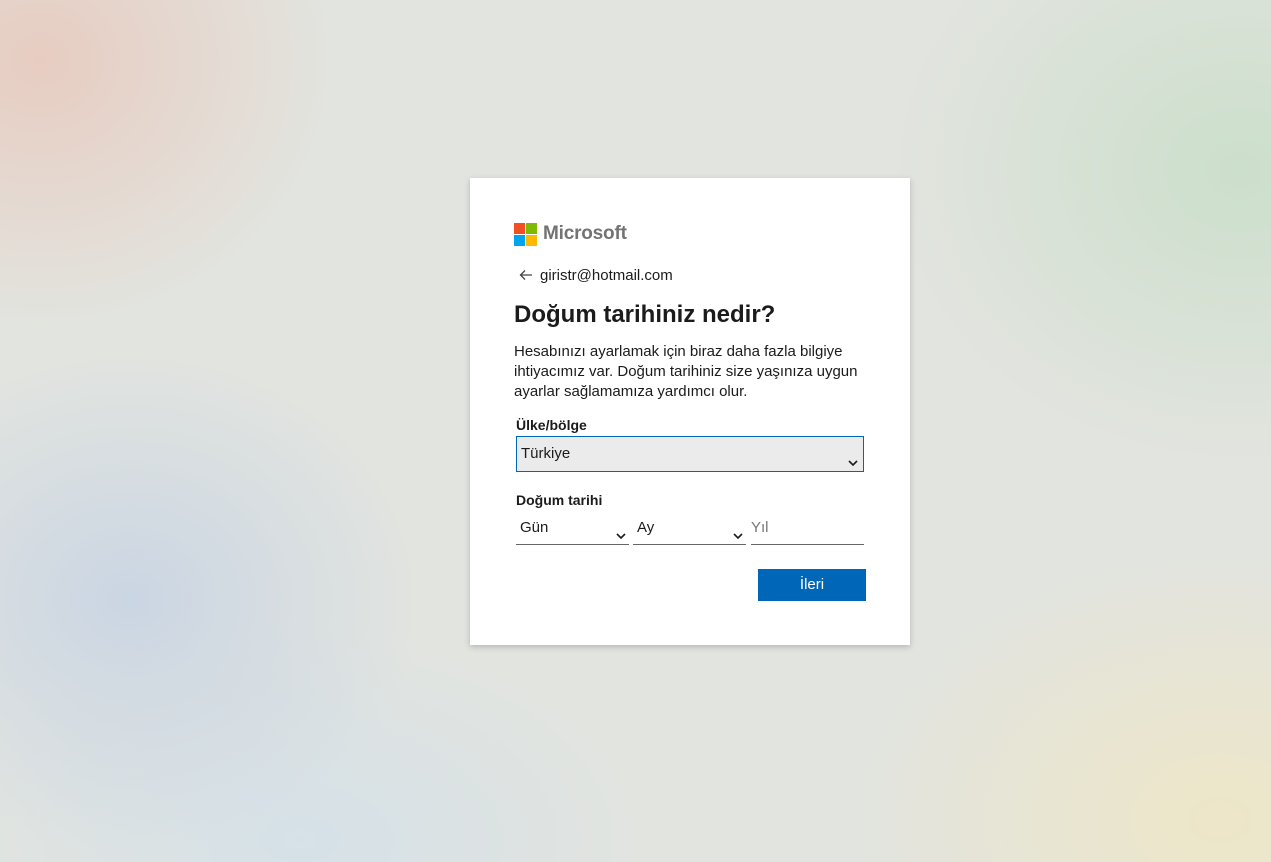 Image resolution: width=1271 pixels, height=862 pixels. What do you see at coordinates (534, 527) in the screenshot?
I see `birth-day-value: Gün` at bounding box center [534, 527].